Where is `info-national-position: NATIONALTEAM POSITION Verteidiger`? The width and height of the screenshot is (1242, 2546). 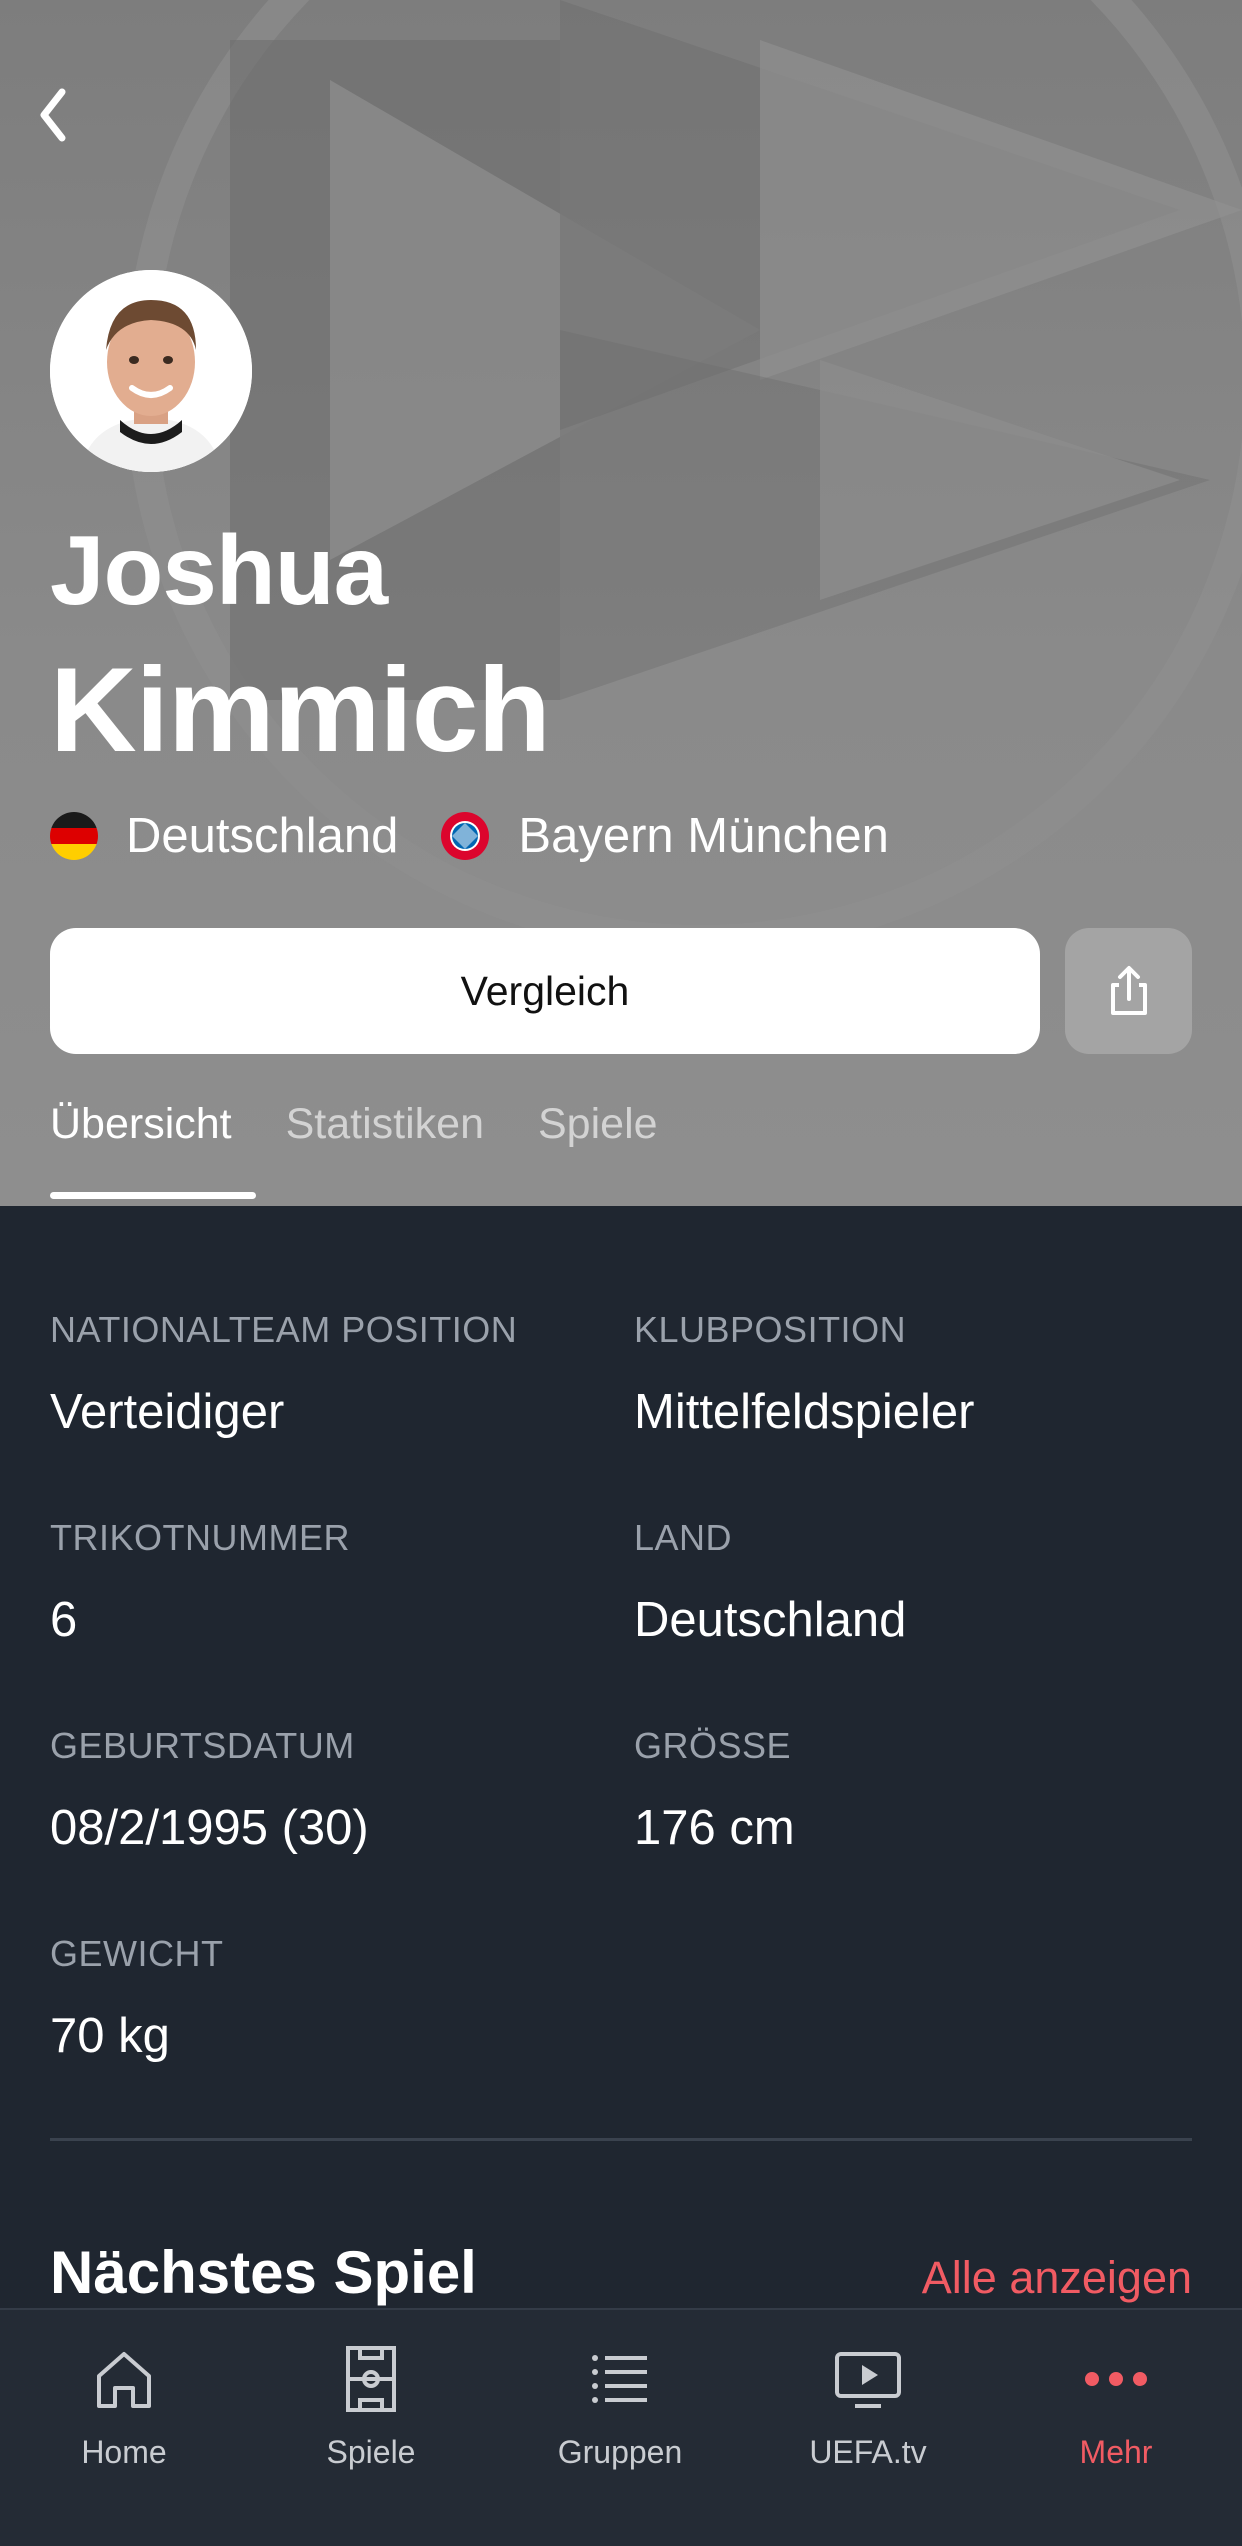
info-national-position: NATIONALTEAM POSITION Verteidiger is located at coordinates (284, 1374).